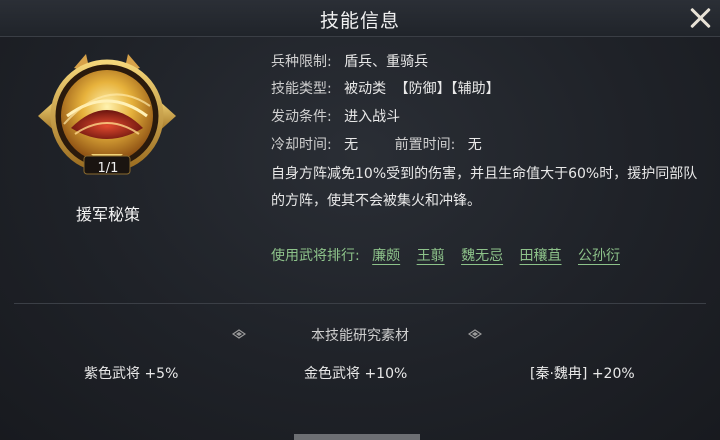  Describe the element at coordinates (107, 214) in the screenshot. I see `skill-name: 援军秘策` at that location.